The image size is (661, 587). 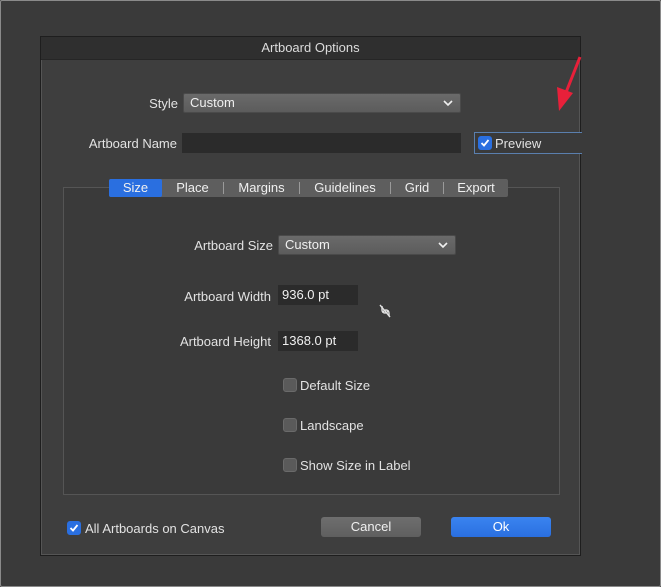 What do you see at coordinates (417, 188) in the screenshot?
I see `tab-grid: Grid` at bounding box center [417, 188].